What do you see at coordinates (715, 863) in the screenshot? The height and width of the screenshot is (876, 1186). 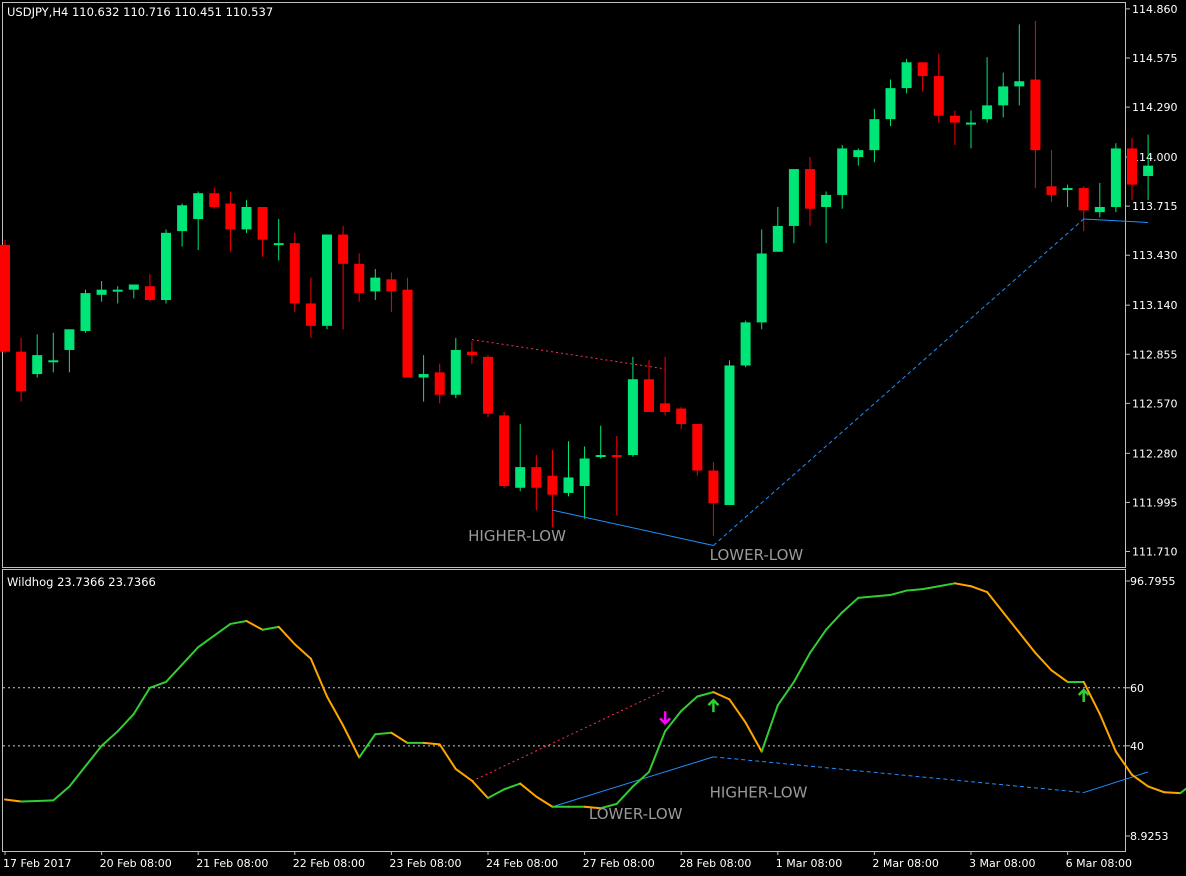 I see `time-tick-label: 28 Feb 08:00` at bounding box center [715, 863].